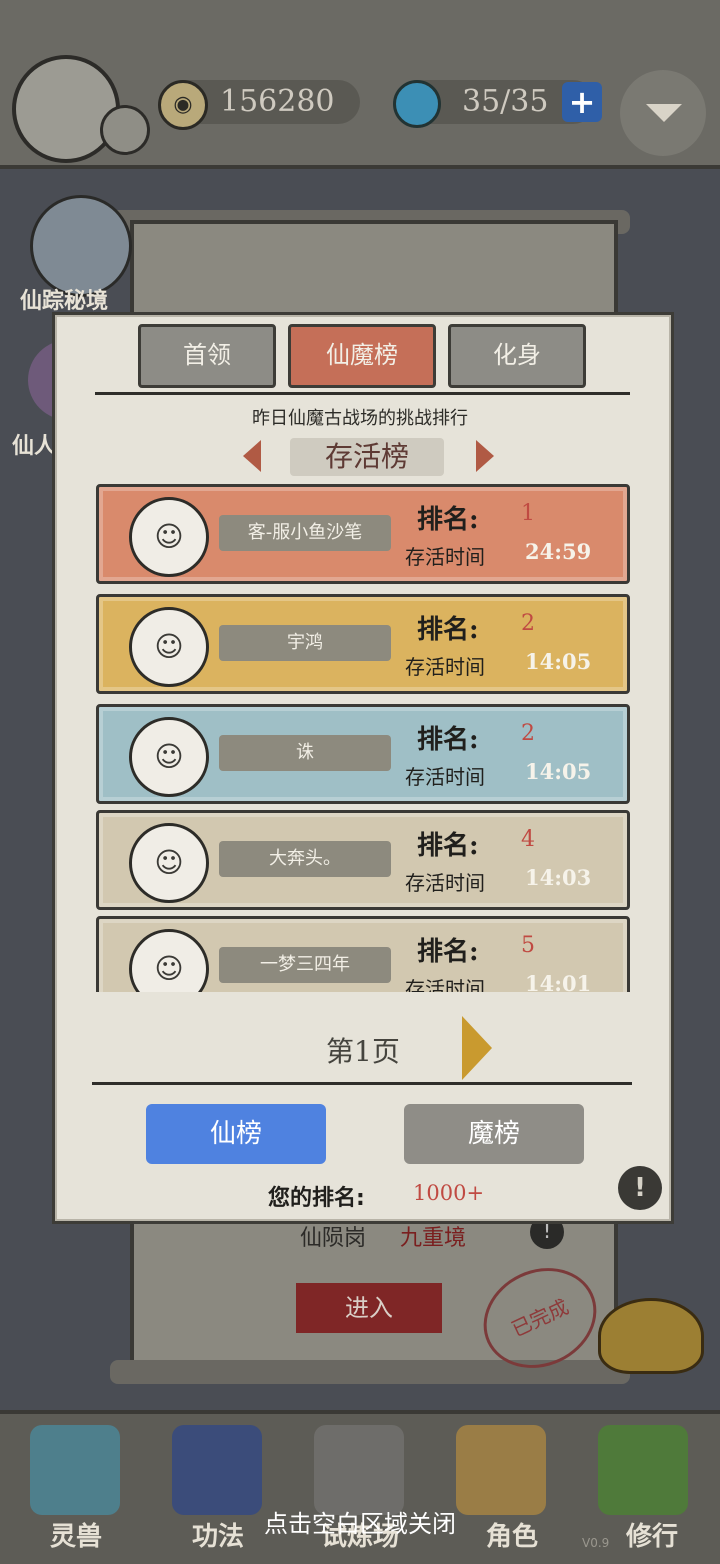 Image resolution: width=720 pixels, height=1564 pixels. Describe the element at coordinates (316, 1198) in the screenshot. I see `my-rank-label: 您的排名:` at that location.